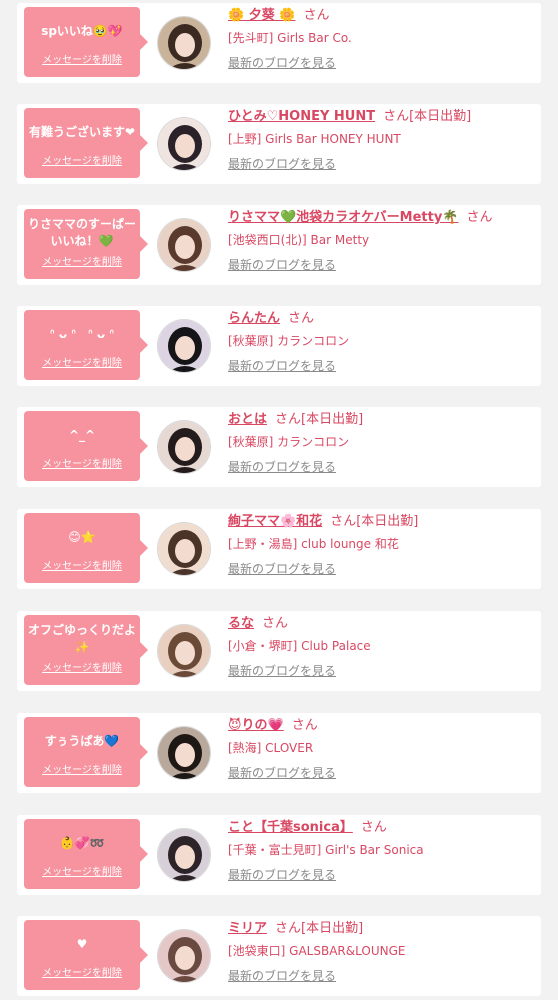 The height and width of the screenshot is (1000, 558). I want to click on sender-info: 🌼 夕葵 🌼 さん [先斗町] Girls Bar Co. 最新のブログを見る, so click(380, 38).